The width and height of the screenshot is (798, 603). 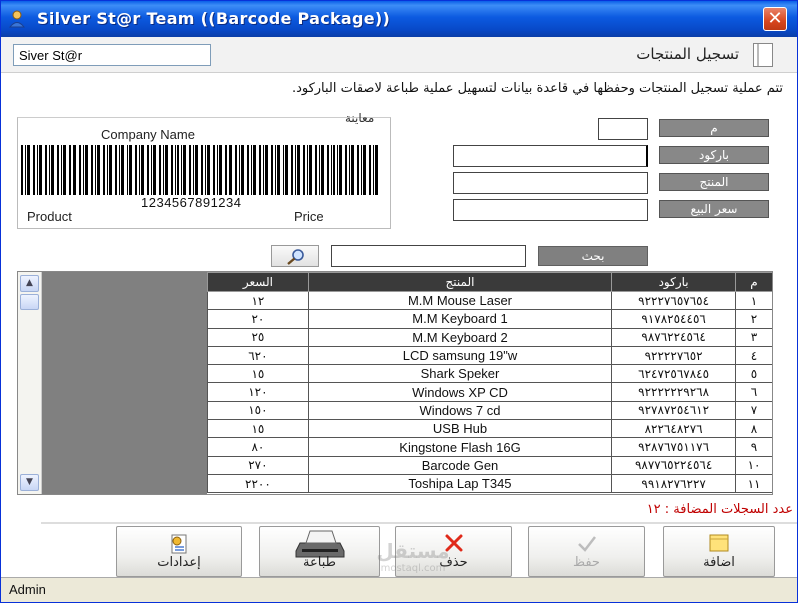 I want to click on cell-price: ٦٢٠, so click(x=258, y=355).